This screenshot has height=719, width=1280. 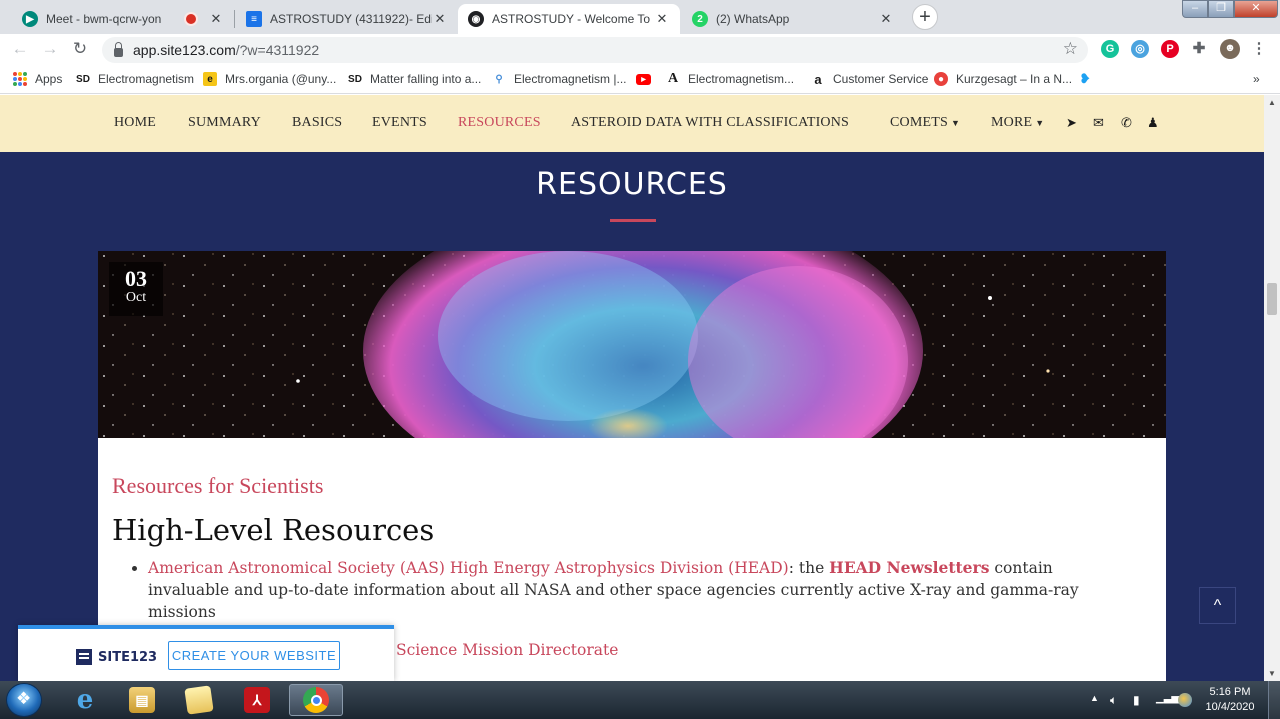 What do you see at coordinates (1094, 698) in the screenshot?
I see `show-hidden-icons-icon: ▲` at bounding box center [1094, 698].